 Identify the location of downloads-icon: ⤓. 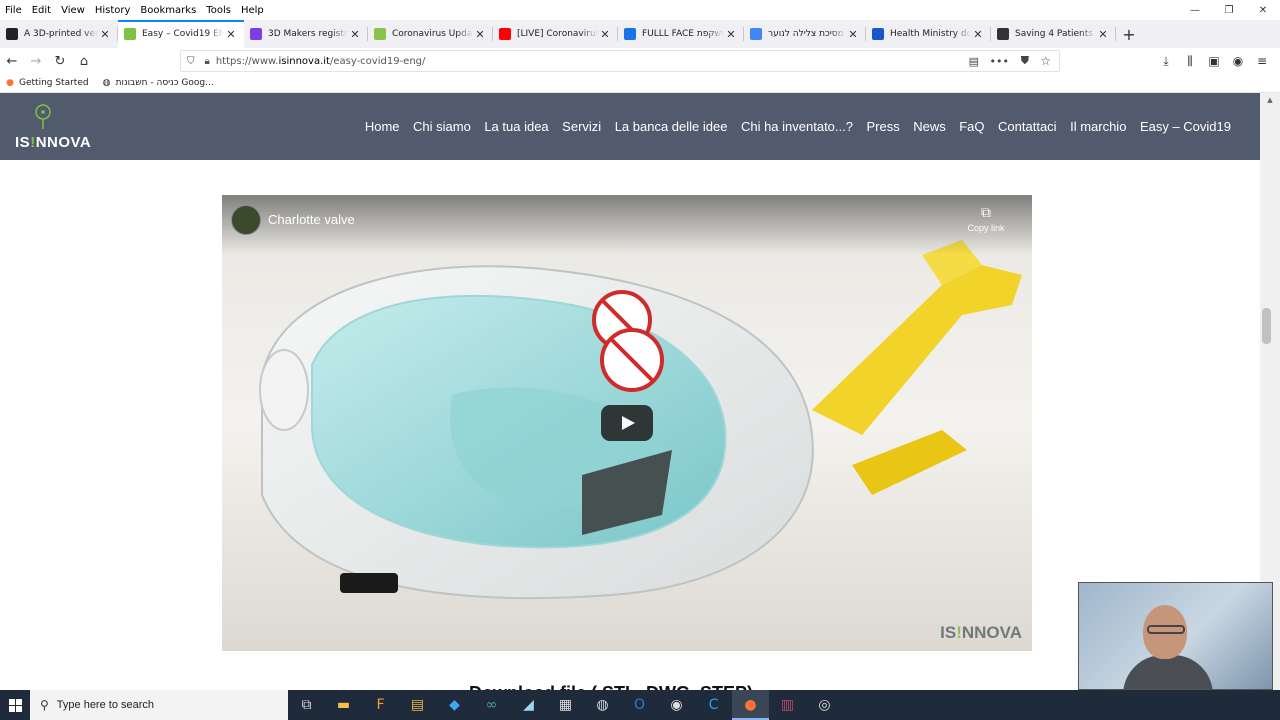
(1166, 61).